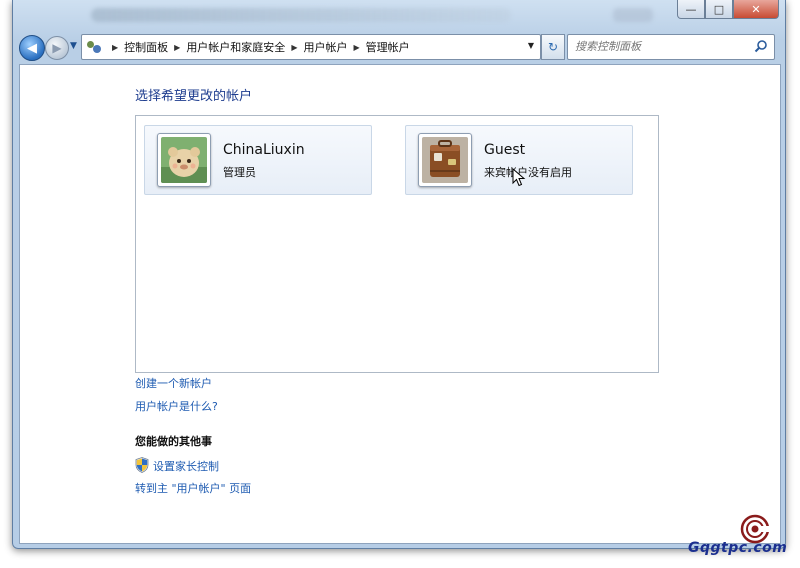 This screenshot has height=568, width=800. I want to click on minimize-button: —, so click(691, 9).